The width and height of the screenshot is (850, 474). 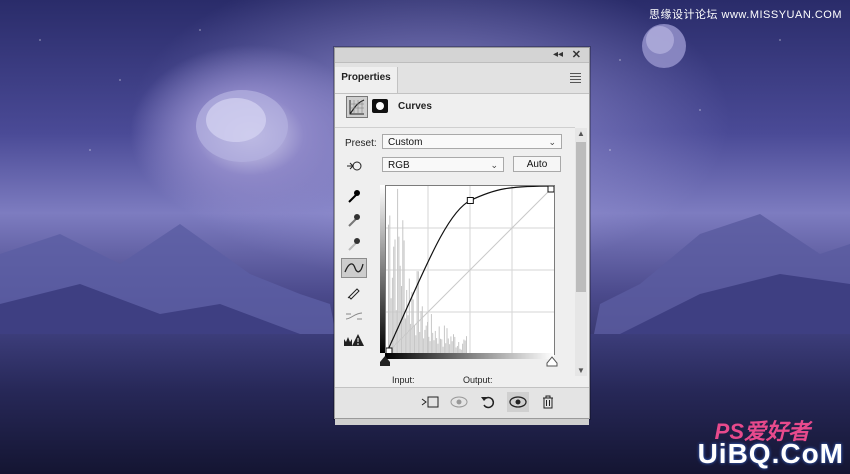 I want to click on preset-value: Custom, so click(x=405, y=142).